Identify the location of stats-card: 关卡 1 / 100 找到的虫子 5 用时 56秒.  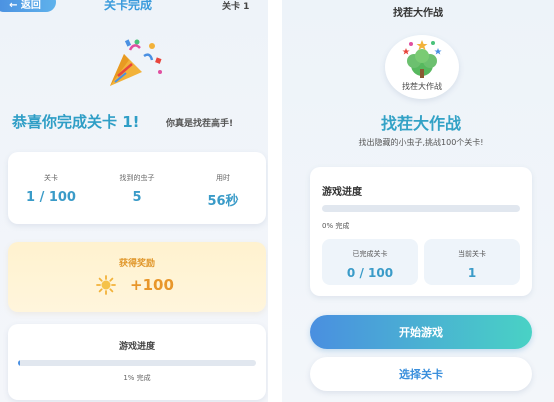
(137, 188).